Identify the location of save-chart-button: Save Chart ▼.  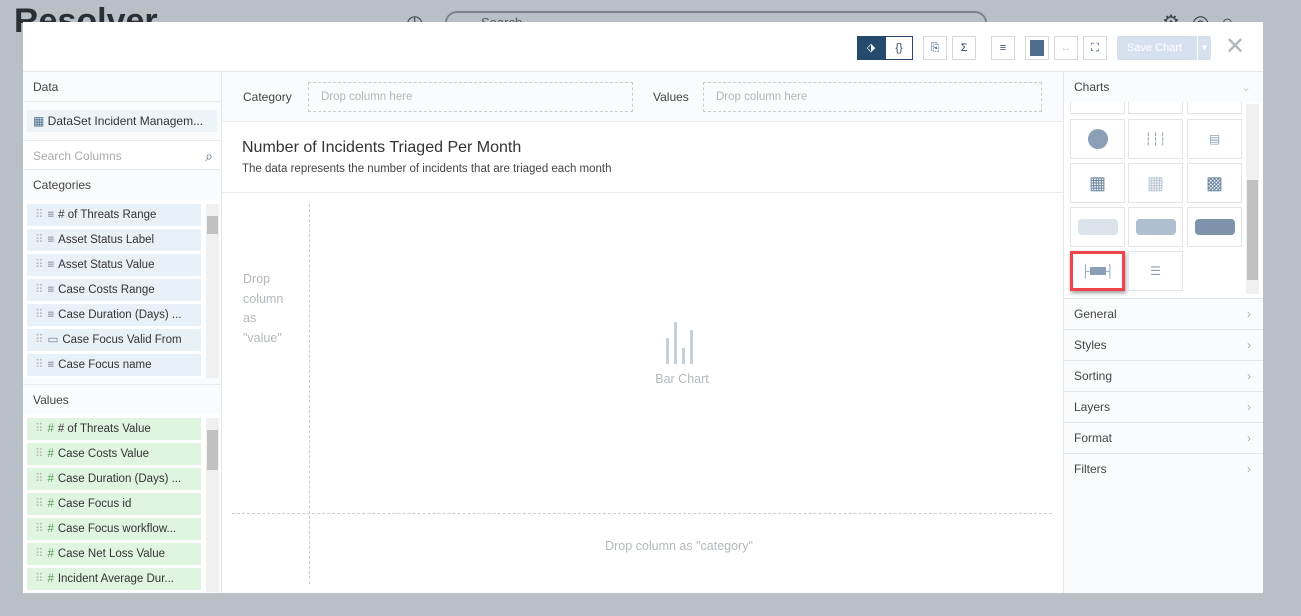
(1164, 48).